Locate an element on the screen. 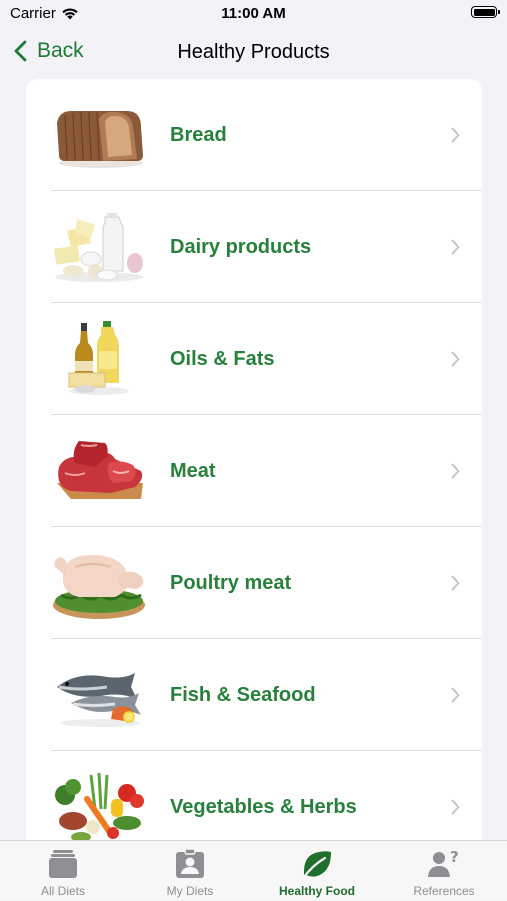  tab-label: References is located at coordinates (444, 891).